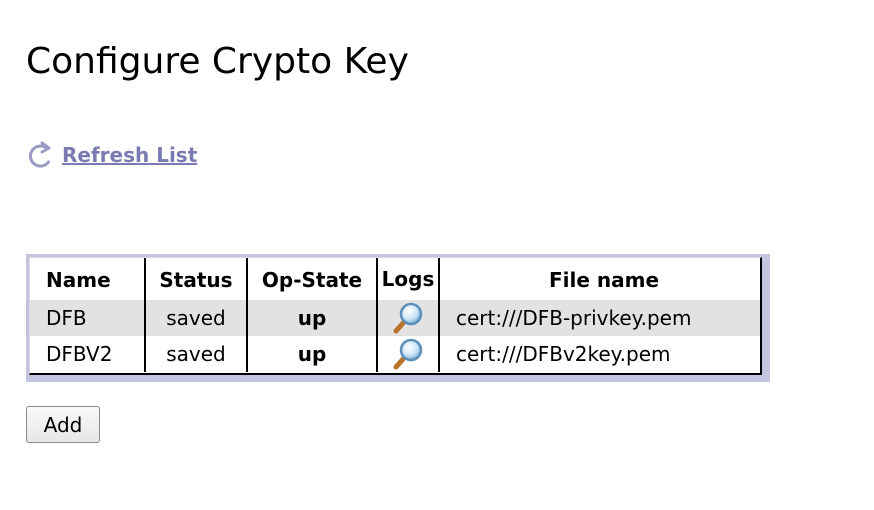 The width and height of the screenshot is (874, 510). I want to click on table-header-row: Name Status Op-State Logs File name, so click(395, 279).